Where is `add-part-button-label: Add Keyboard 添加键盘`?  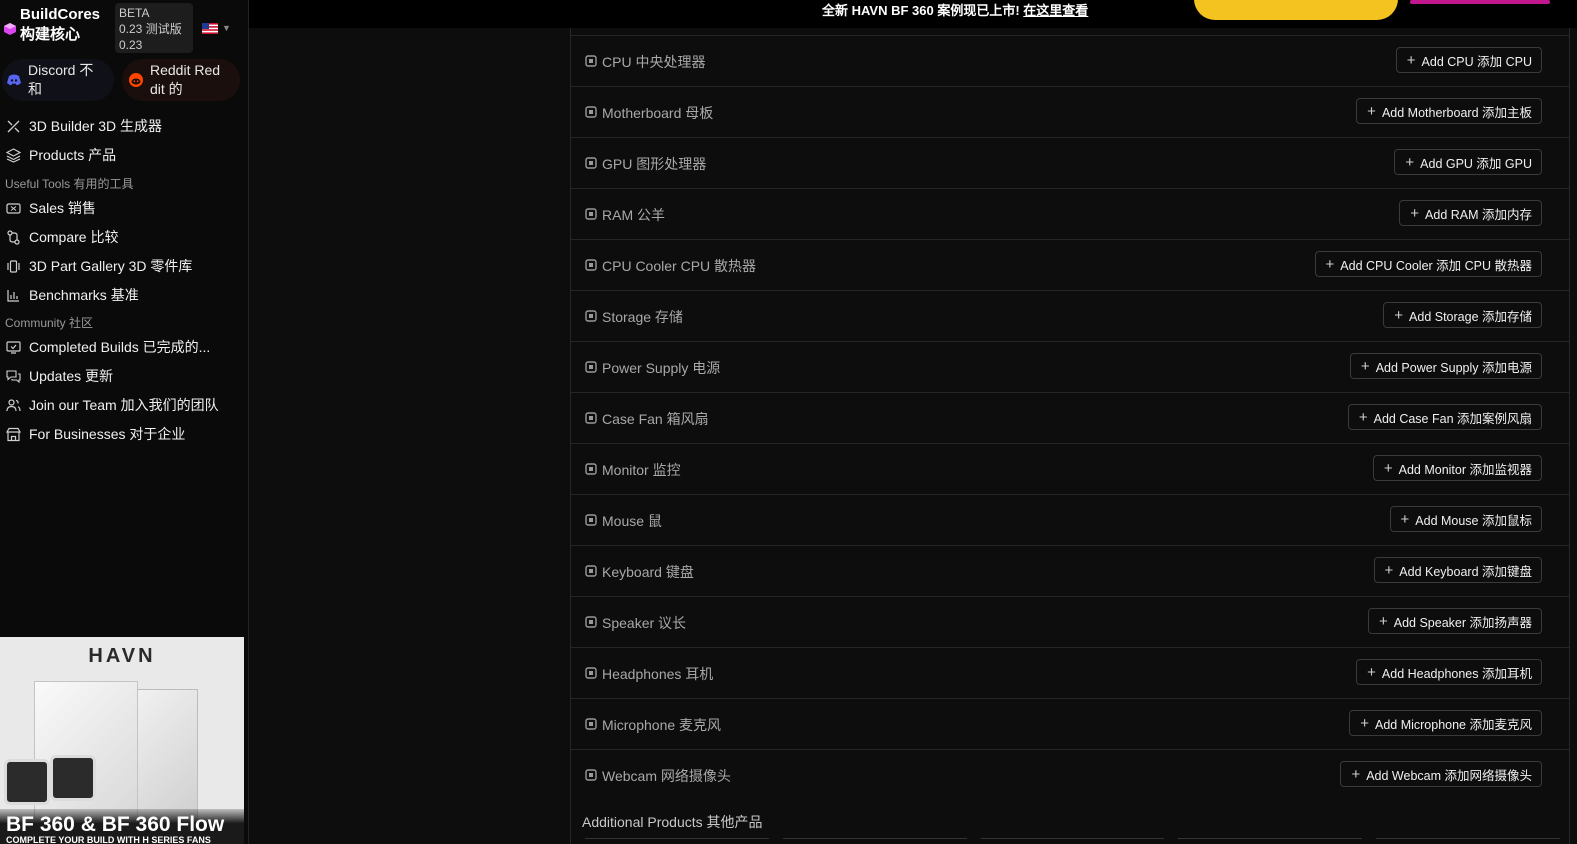 add-part-button-label: Add Keyboard 添加键盘 is located at coordinates (1465, 571).